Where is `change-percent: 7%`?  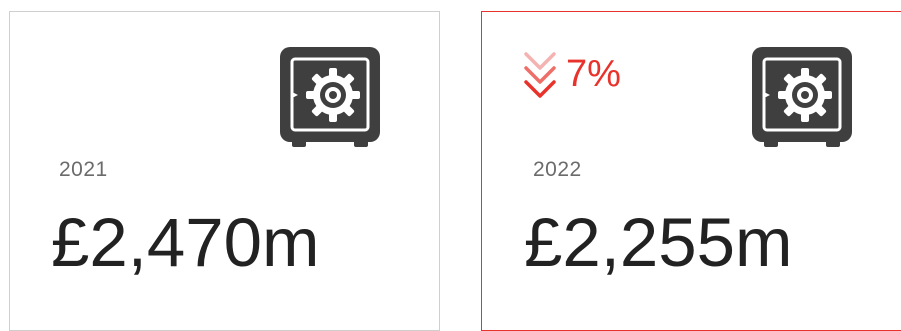 change-percent: 7% is located at coordinates (593, 74).